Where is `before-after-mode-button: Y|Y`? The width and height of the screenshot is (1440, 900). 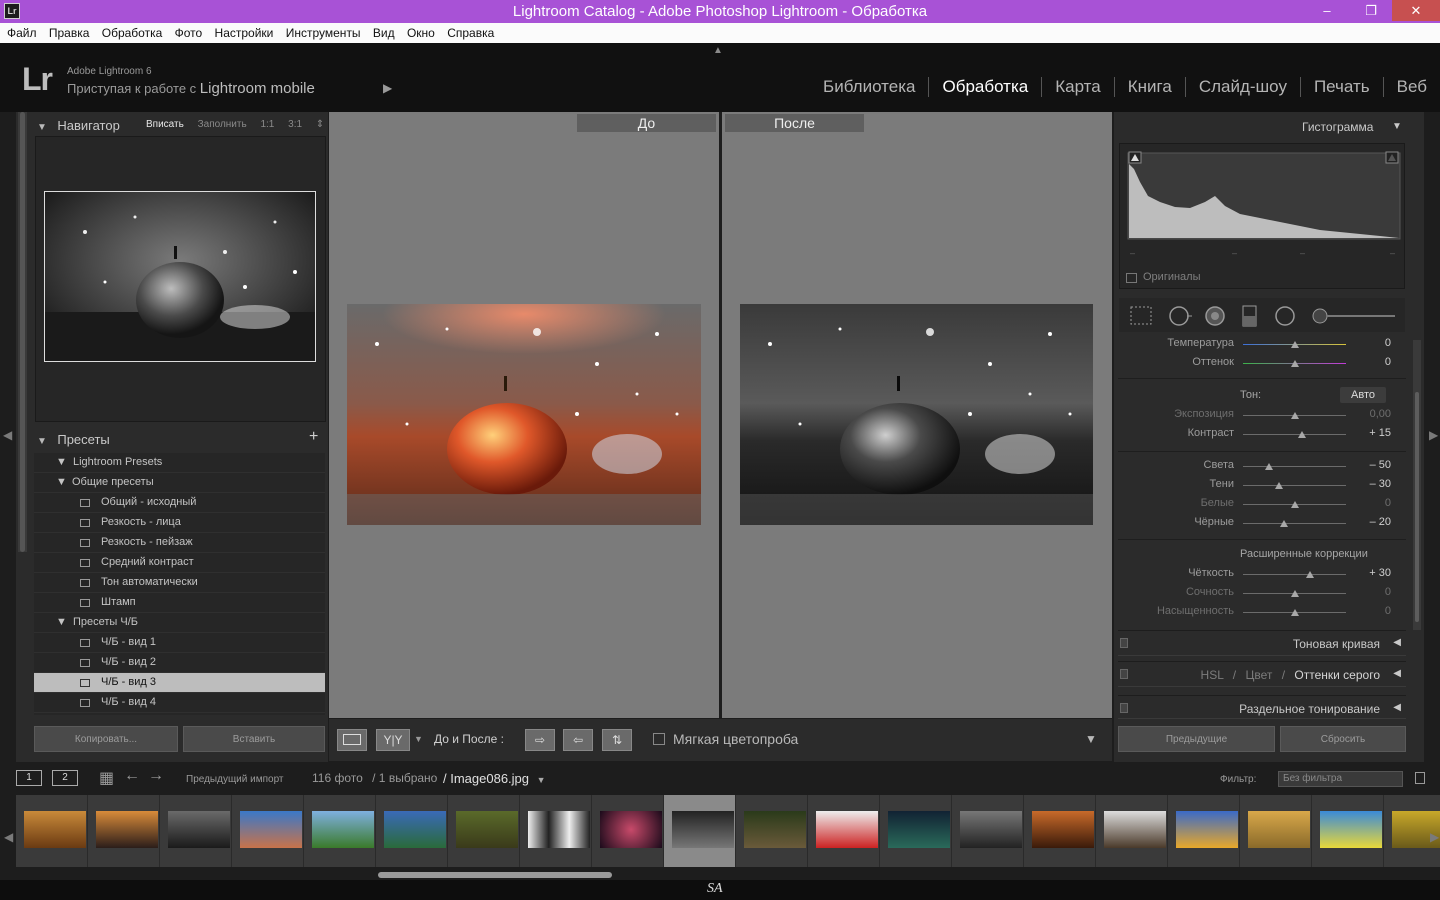
before-after-mode-button: Y|Y is located at coordinates (393, 740).